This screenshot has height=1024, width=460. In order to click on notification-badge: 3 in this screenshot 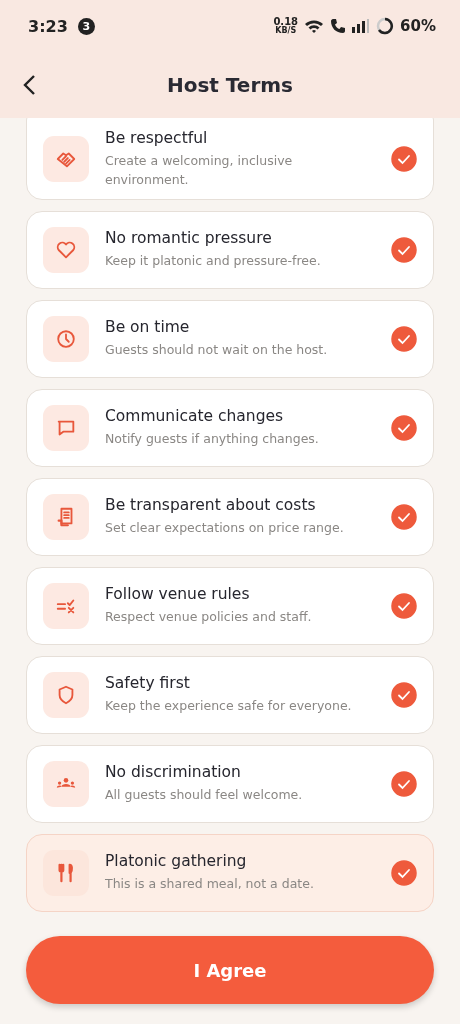, I will do `click(86, 26)`.